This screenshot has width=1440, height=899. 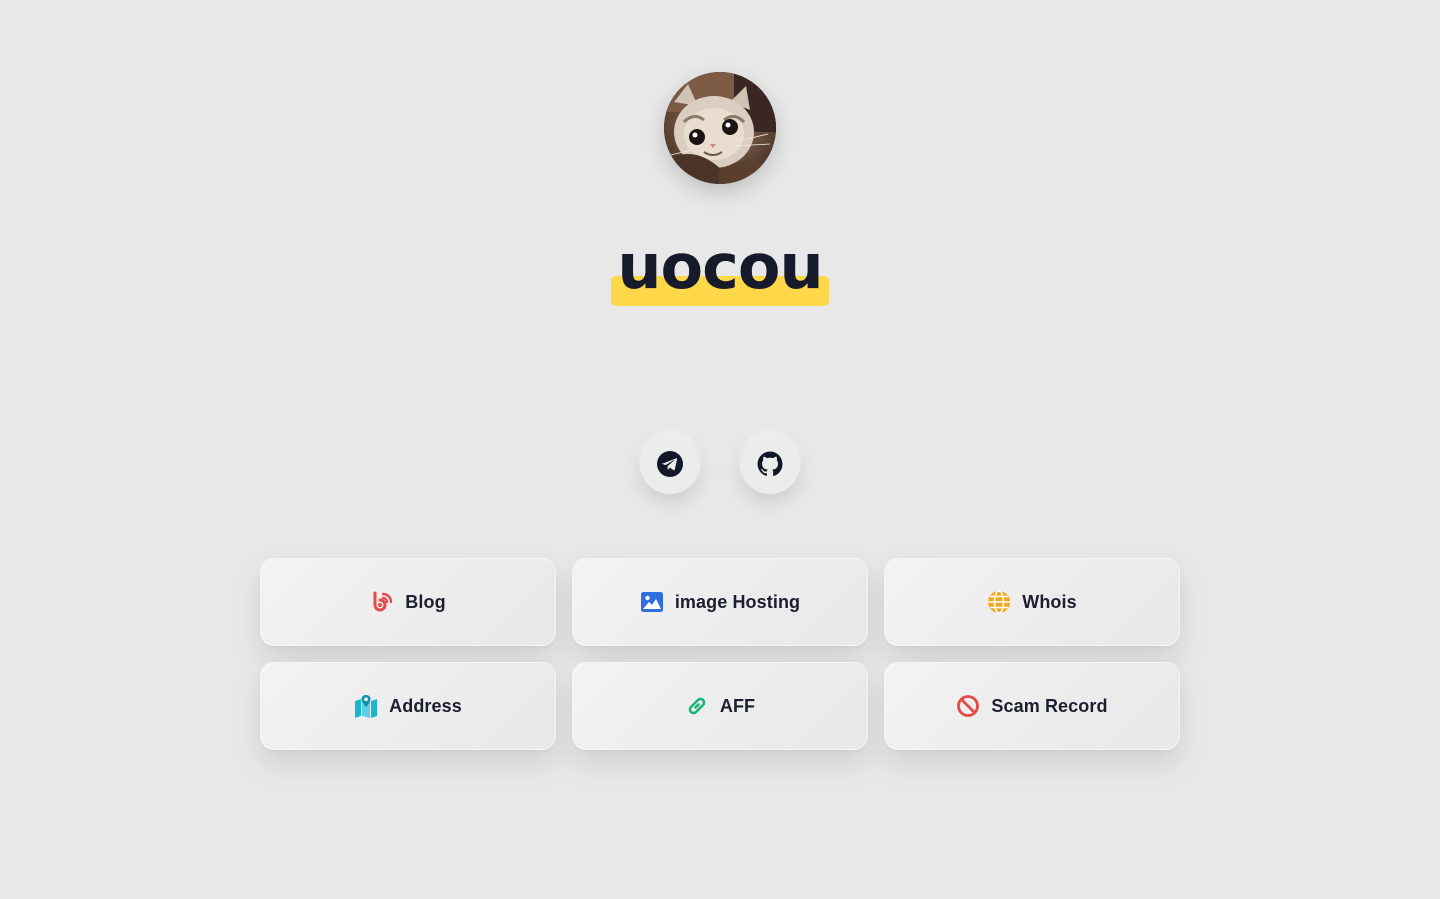 What do you see at coordinates (999, 602) in the screenshot?
I see `globe-icon` at bounding box center [999, 602].